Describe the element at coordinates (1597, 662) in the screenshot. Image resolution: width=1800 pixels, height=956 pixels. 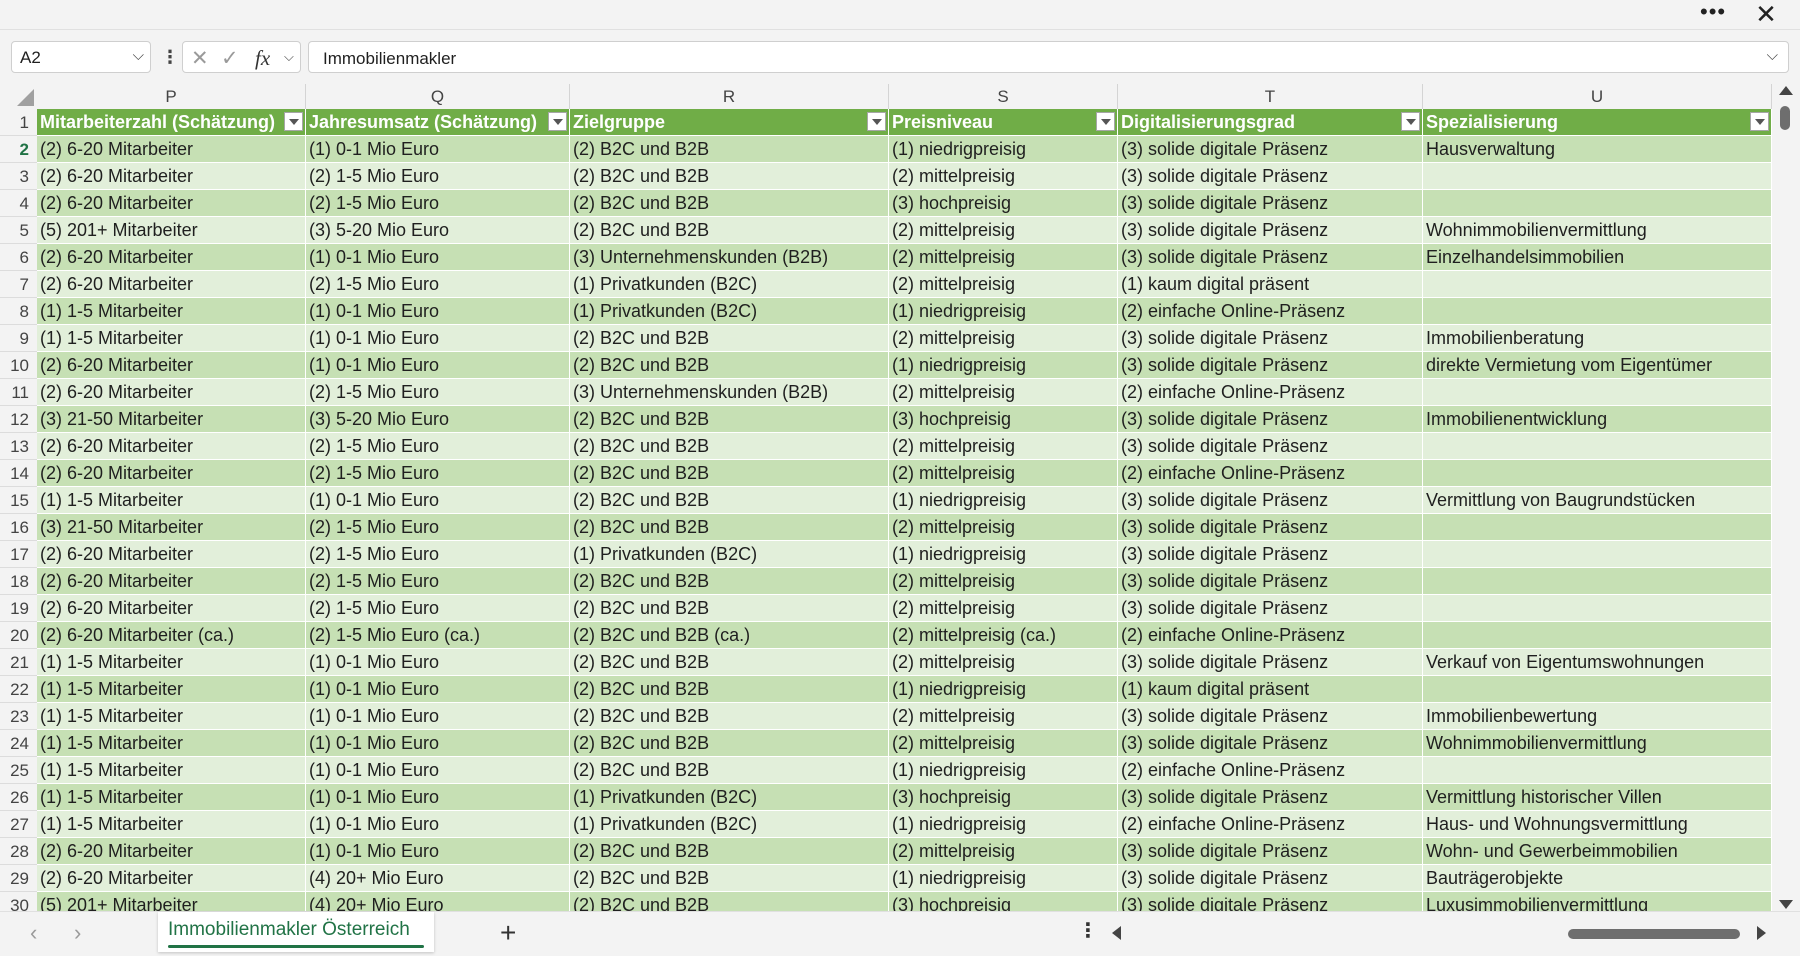
I see `table-cell: Verkauf von Eigentumswohnungen` at that location.